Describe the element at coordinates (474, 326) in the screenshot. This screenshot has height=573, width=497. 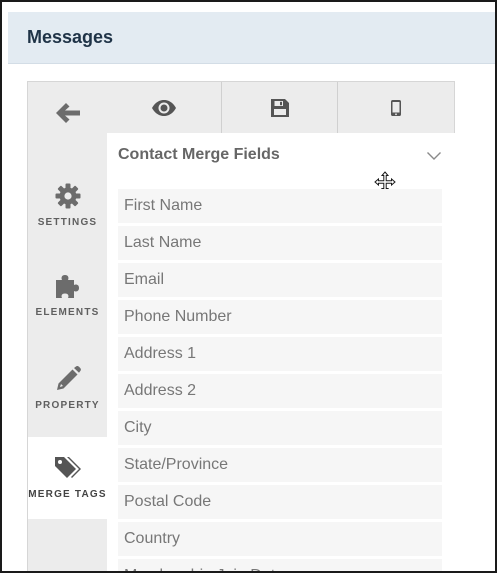
I see `canvas-area` at that location.